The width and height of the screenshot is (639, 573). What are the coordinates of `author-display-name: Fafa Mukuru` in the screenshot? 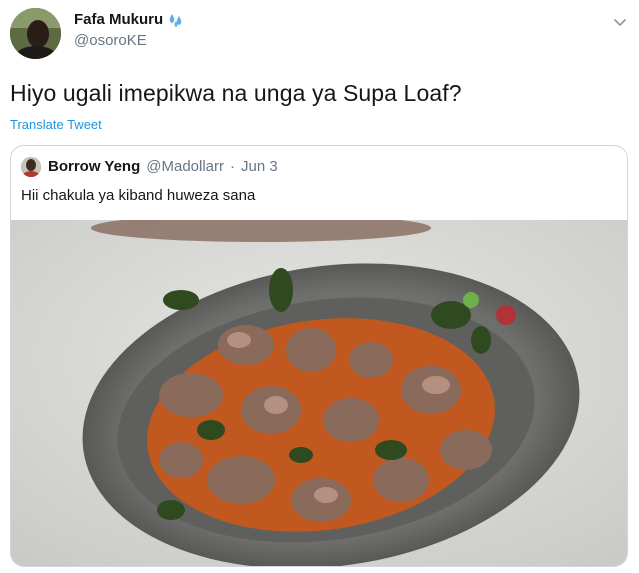 It's located at (118, 19).